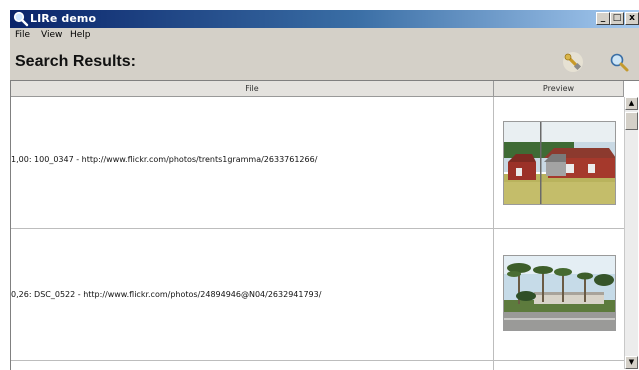 This screenshot has height=370, width=639. I want to click on search-icon, so click(619, 62).